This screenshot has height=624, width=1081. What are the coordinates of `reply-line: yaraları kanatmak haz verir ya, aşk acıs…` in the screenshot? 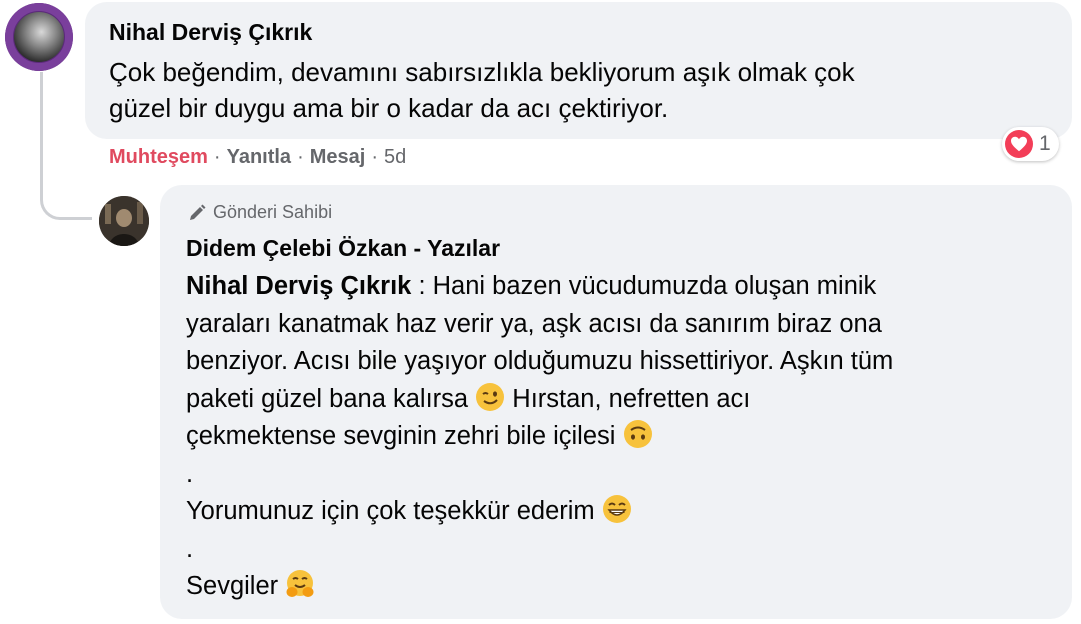 It's located at (534, 323).